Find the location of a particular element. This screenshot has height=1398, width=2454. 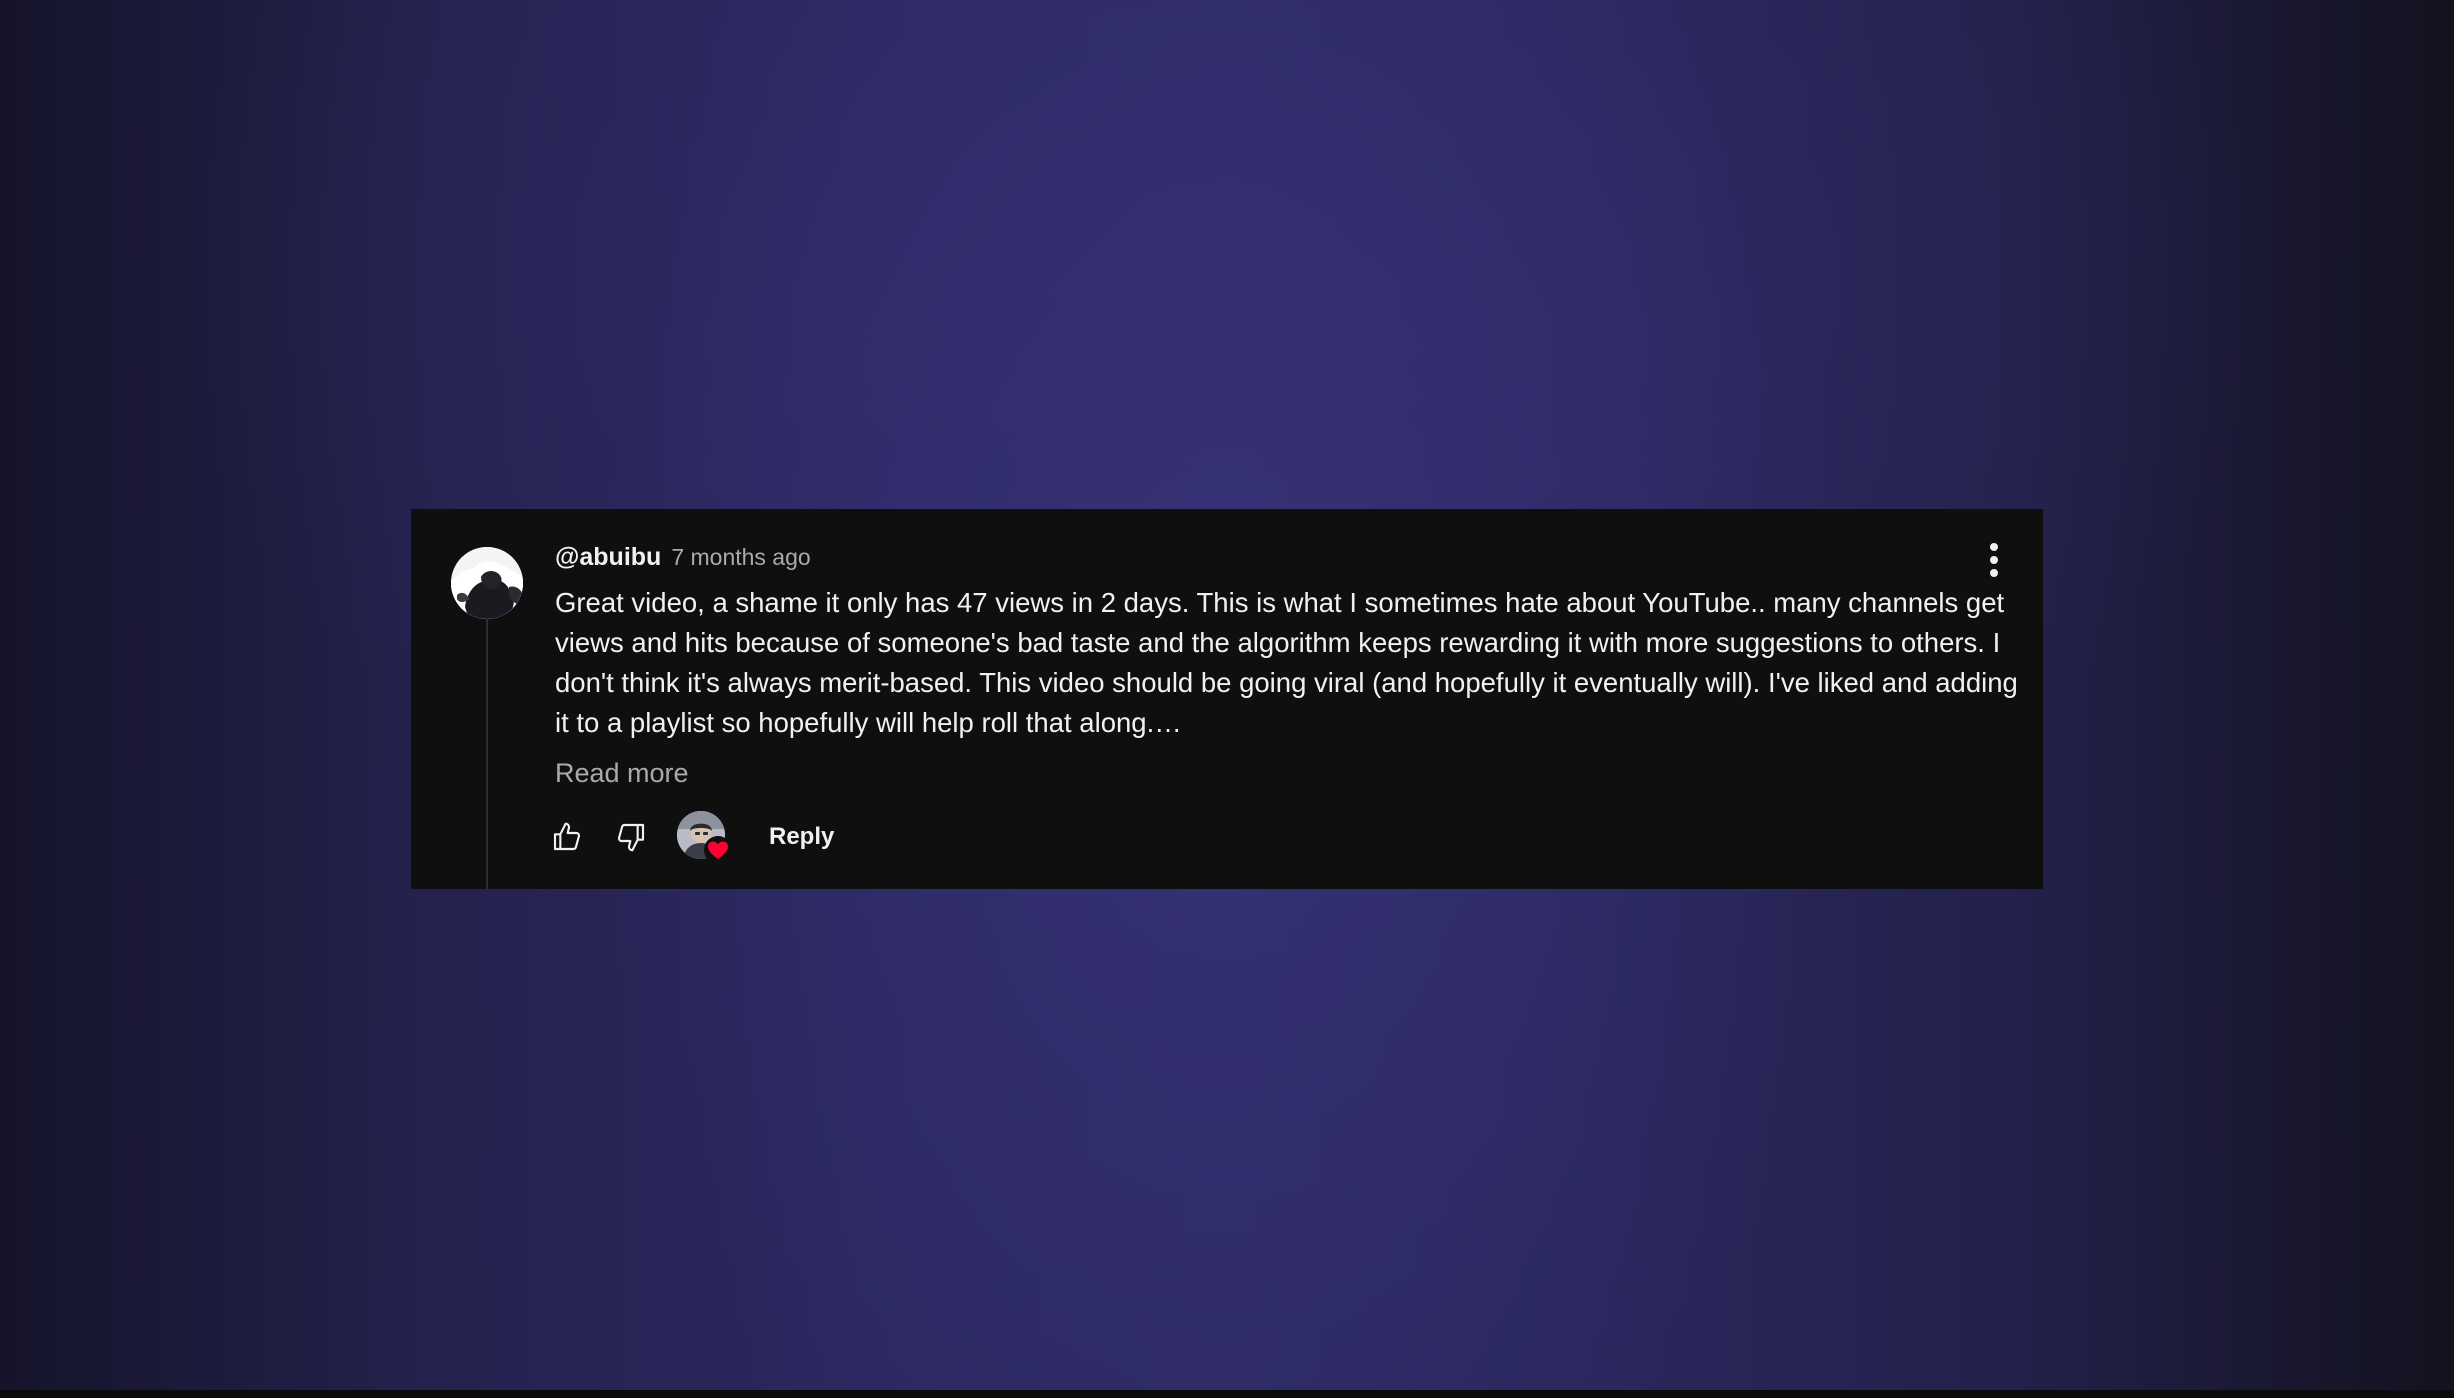

more-actions-button is located at coordinates (1994, 560).